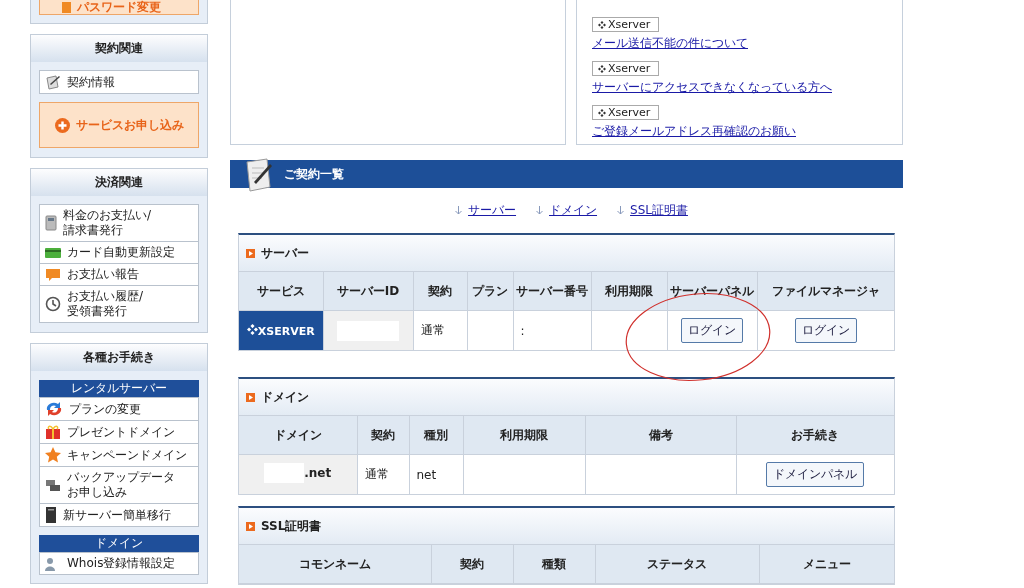 This screenshot has width=1024, height=588. Describe the element at coordinates (573, 210) in the screenshot. I see `anchor-link: ドメイン` at that location.